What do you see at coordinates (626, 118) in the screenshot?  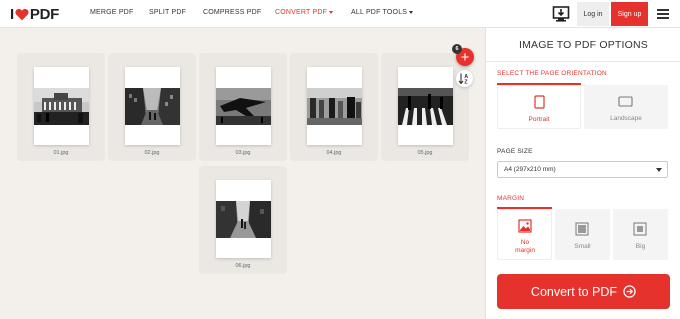 I see `landscape-label: Landscape` at bounding box center [626, 118].